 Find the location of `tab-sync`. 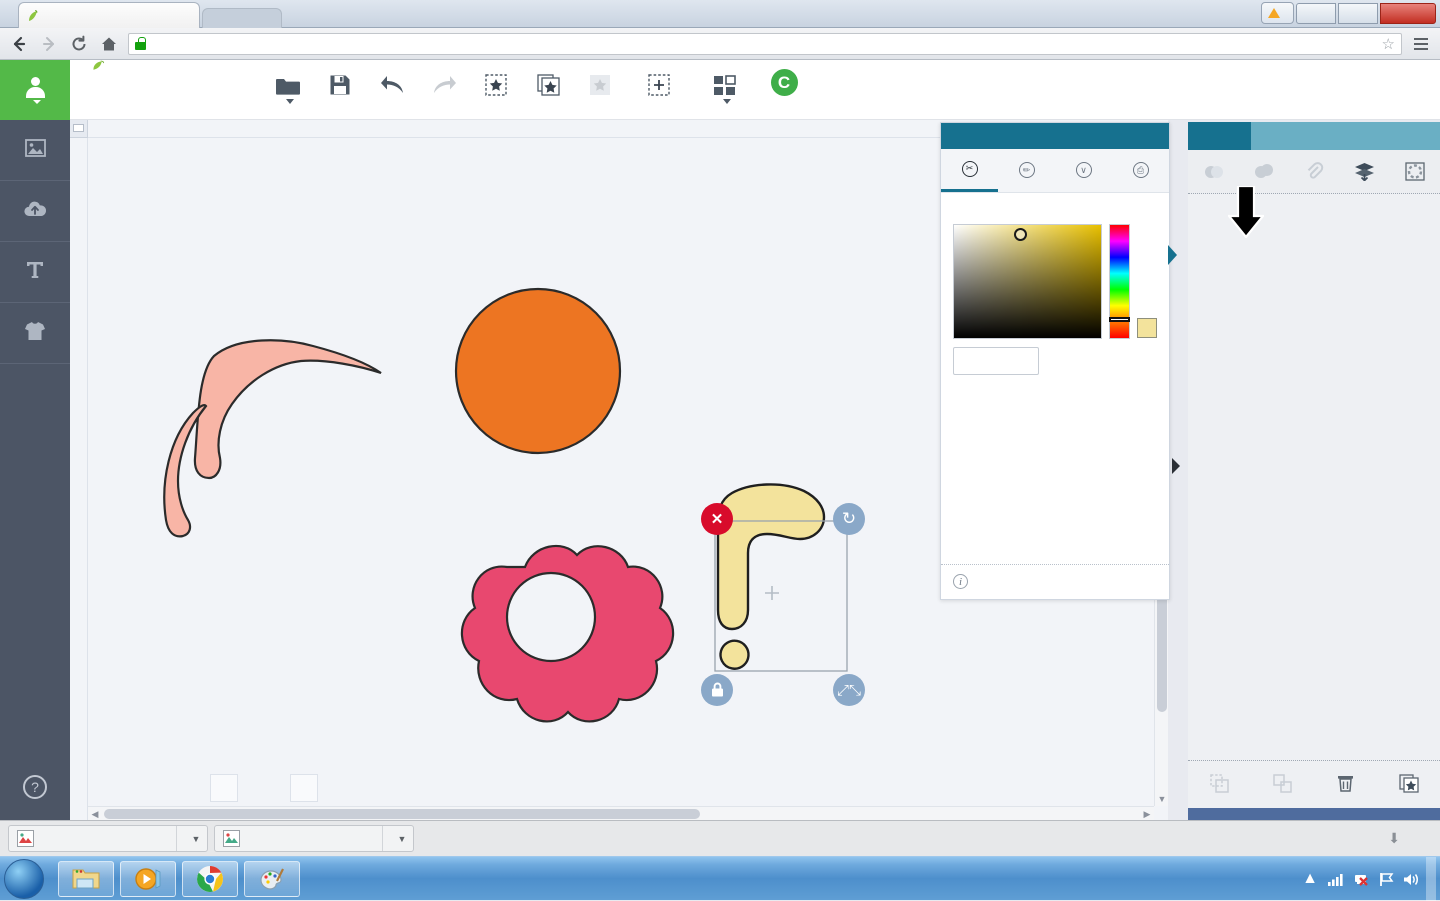

tab-sync is located at coordinates (1345, 136).